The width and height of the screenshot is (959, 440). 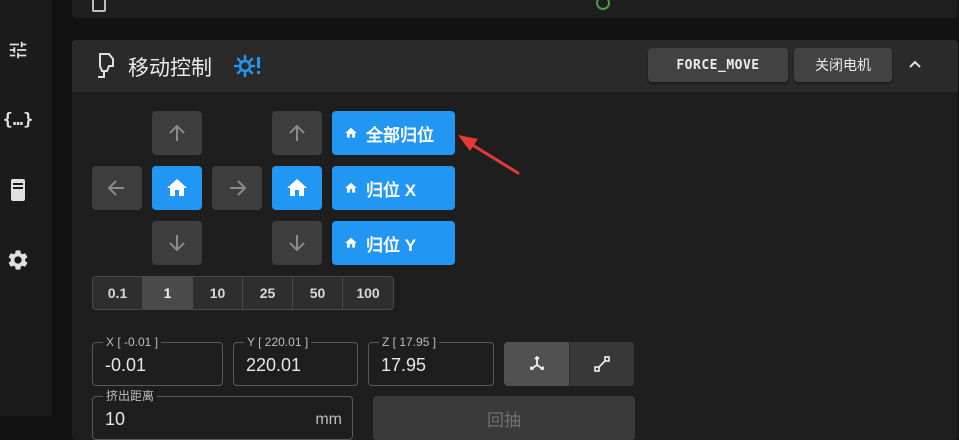 What do you see at coordinates (515, 9) in the screenshot?
I see `previous-card` at bounding box center [515, 9].